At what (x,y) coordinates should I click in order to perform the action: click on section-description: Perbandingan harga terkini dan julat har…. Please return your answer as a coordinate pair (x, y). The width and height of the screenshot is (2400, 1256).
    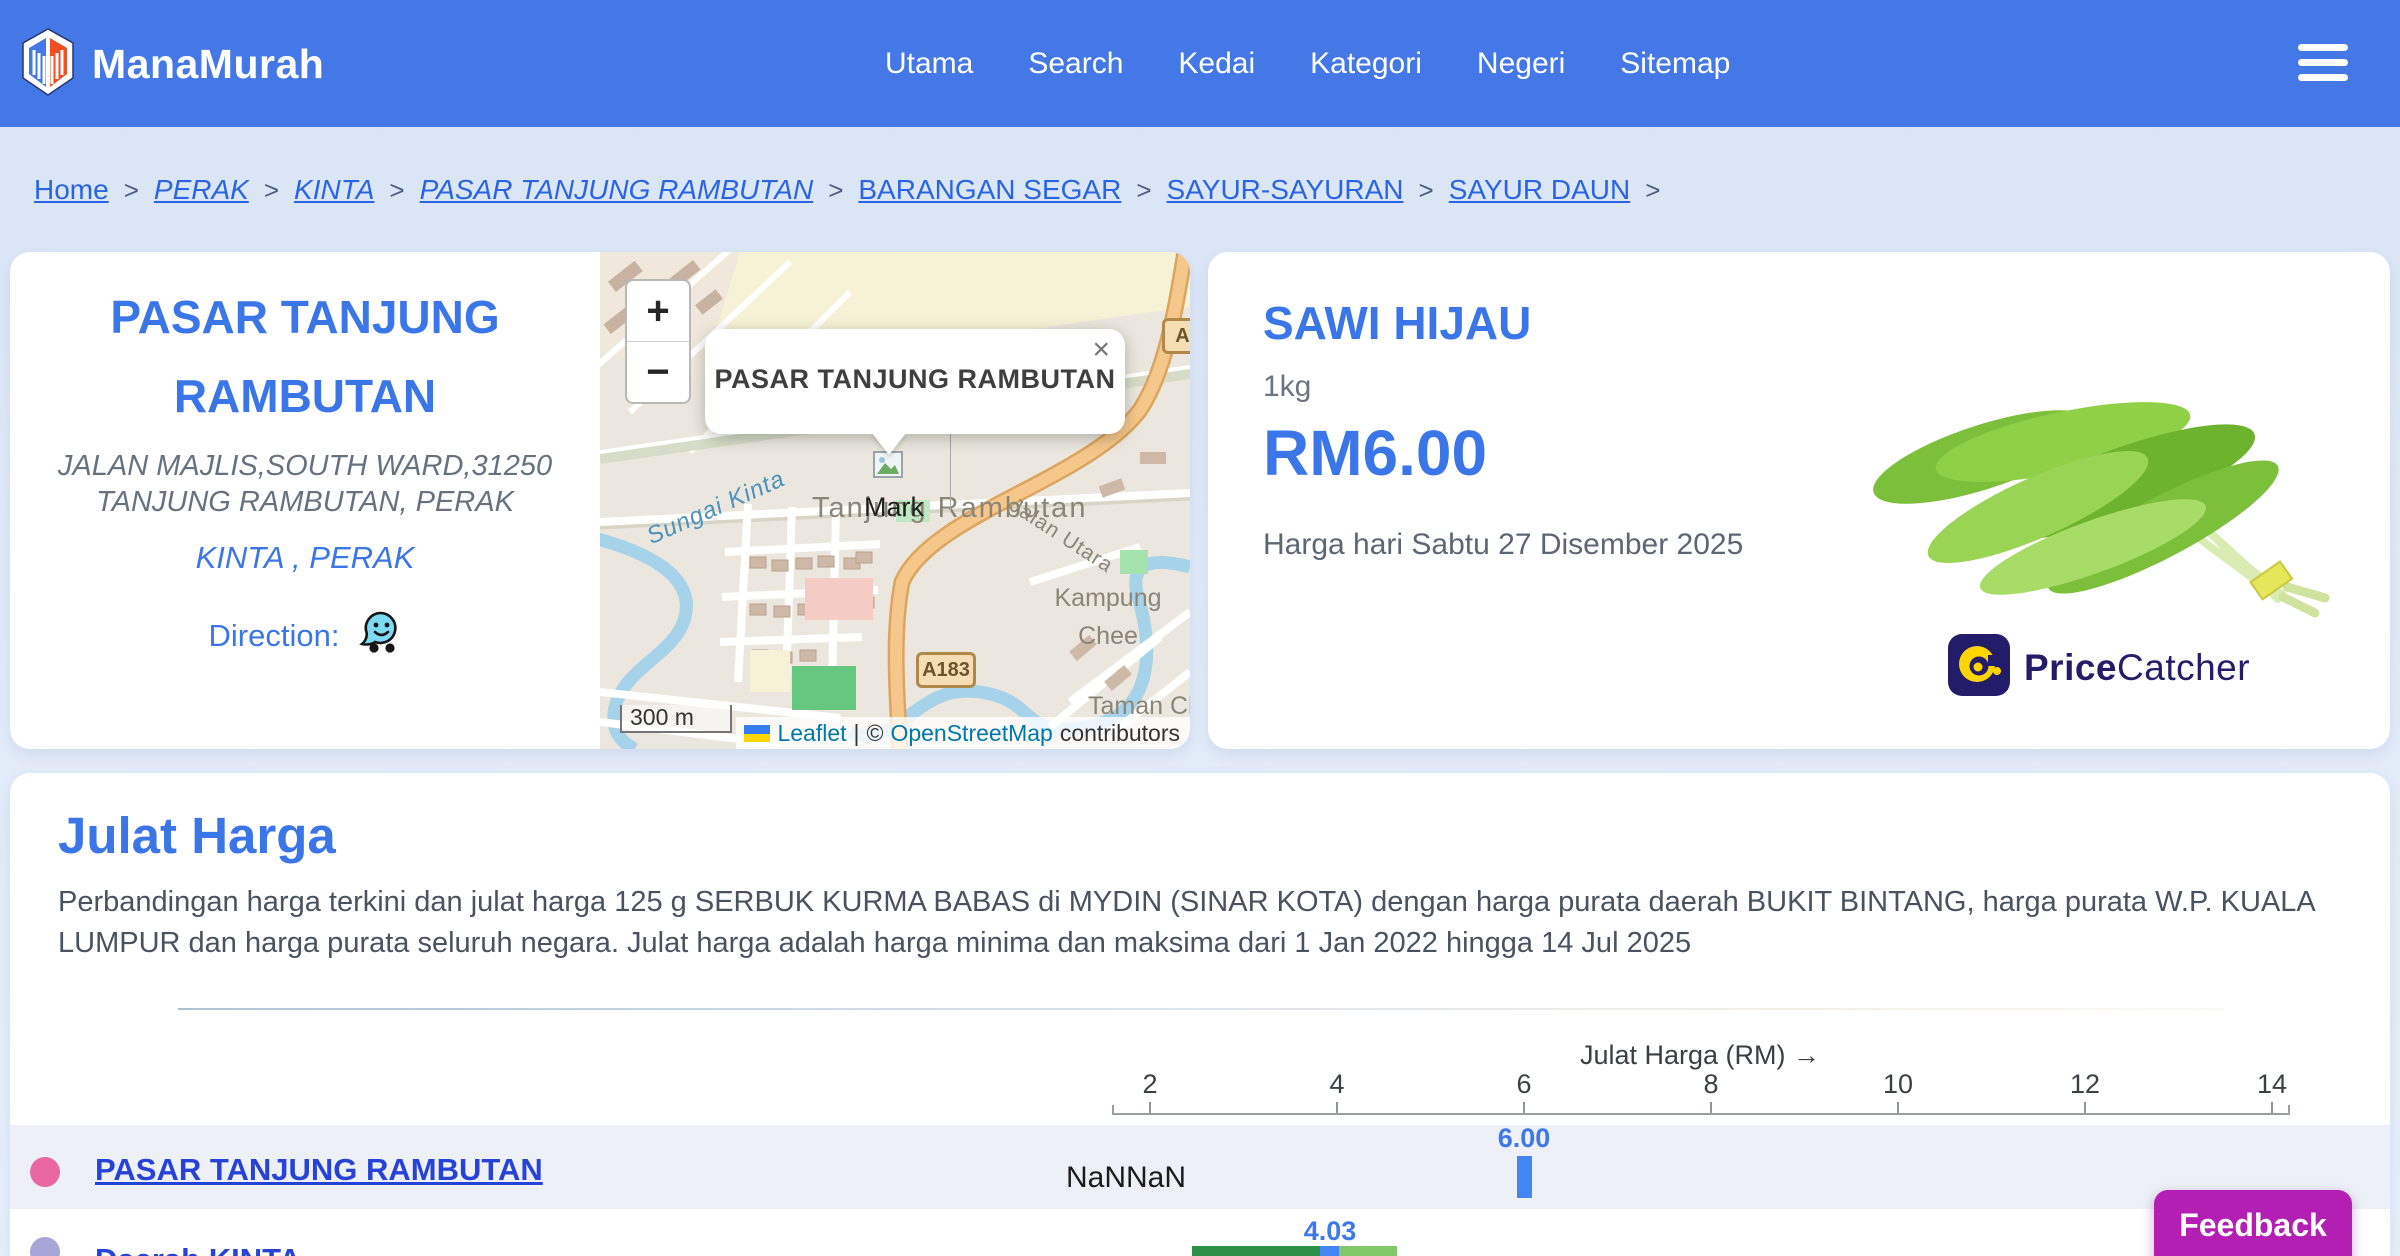
    Looking at the image, I should click on (1186, 923).